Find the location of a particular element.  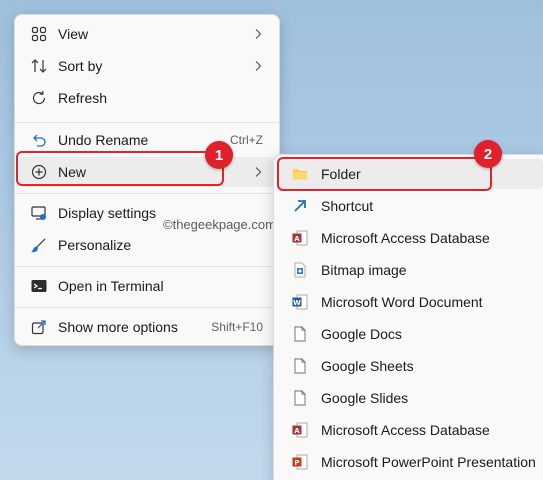

svg-text: P is located at coordinates (296, 463).